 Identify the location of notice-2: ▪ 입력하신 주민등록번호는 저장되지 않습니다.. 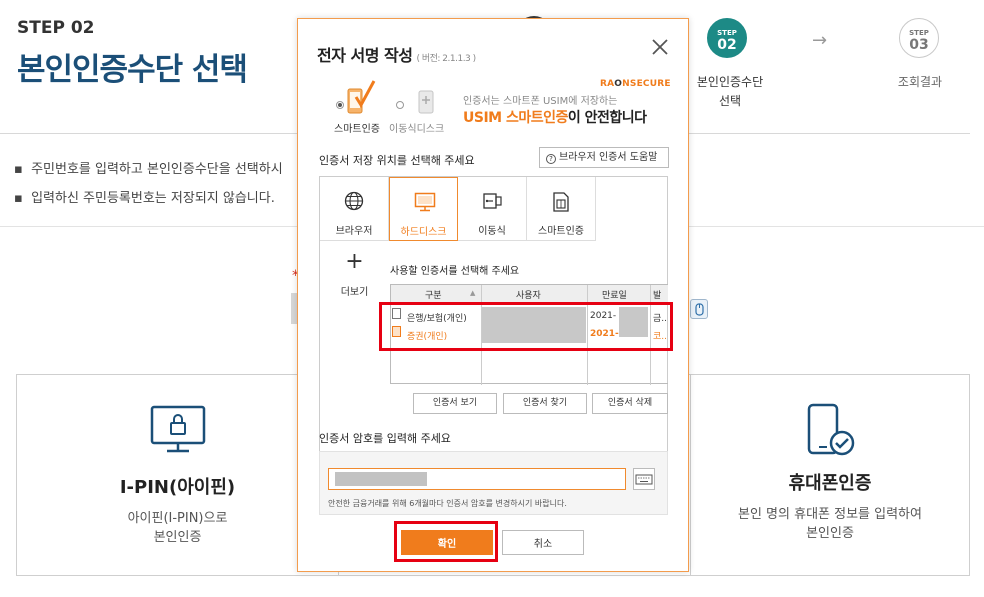
(144, 198).